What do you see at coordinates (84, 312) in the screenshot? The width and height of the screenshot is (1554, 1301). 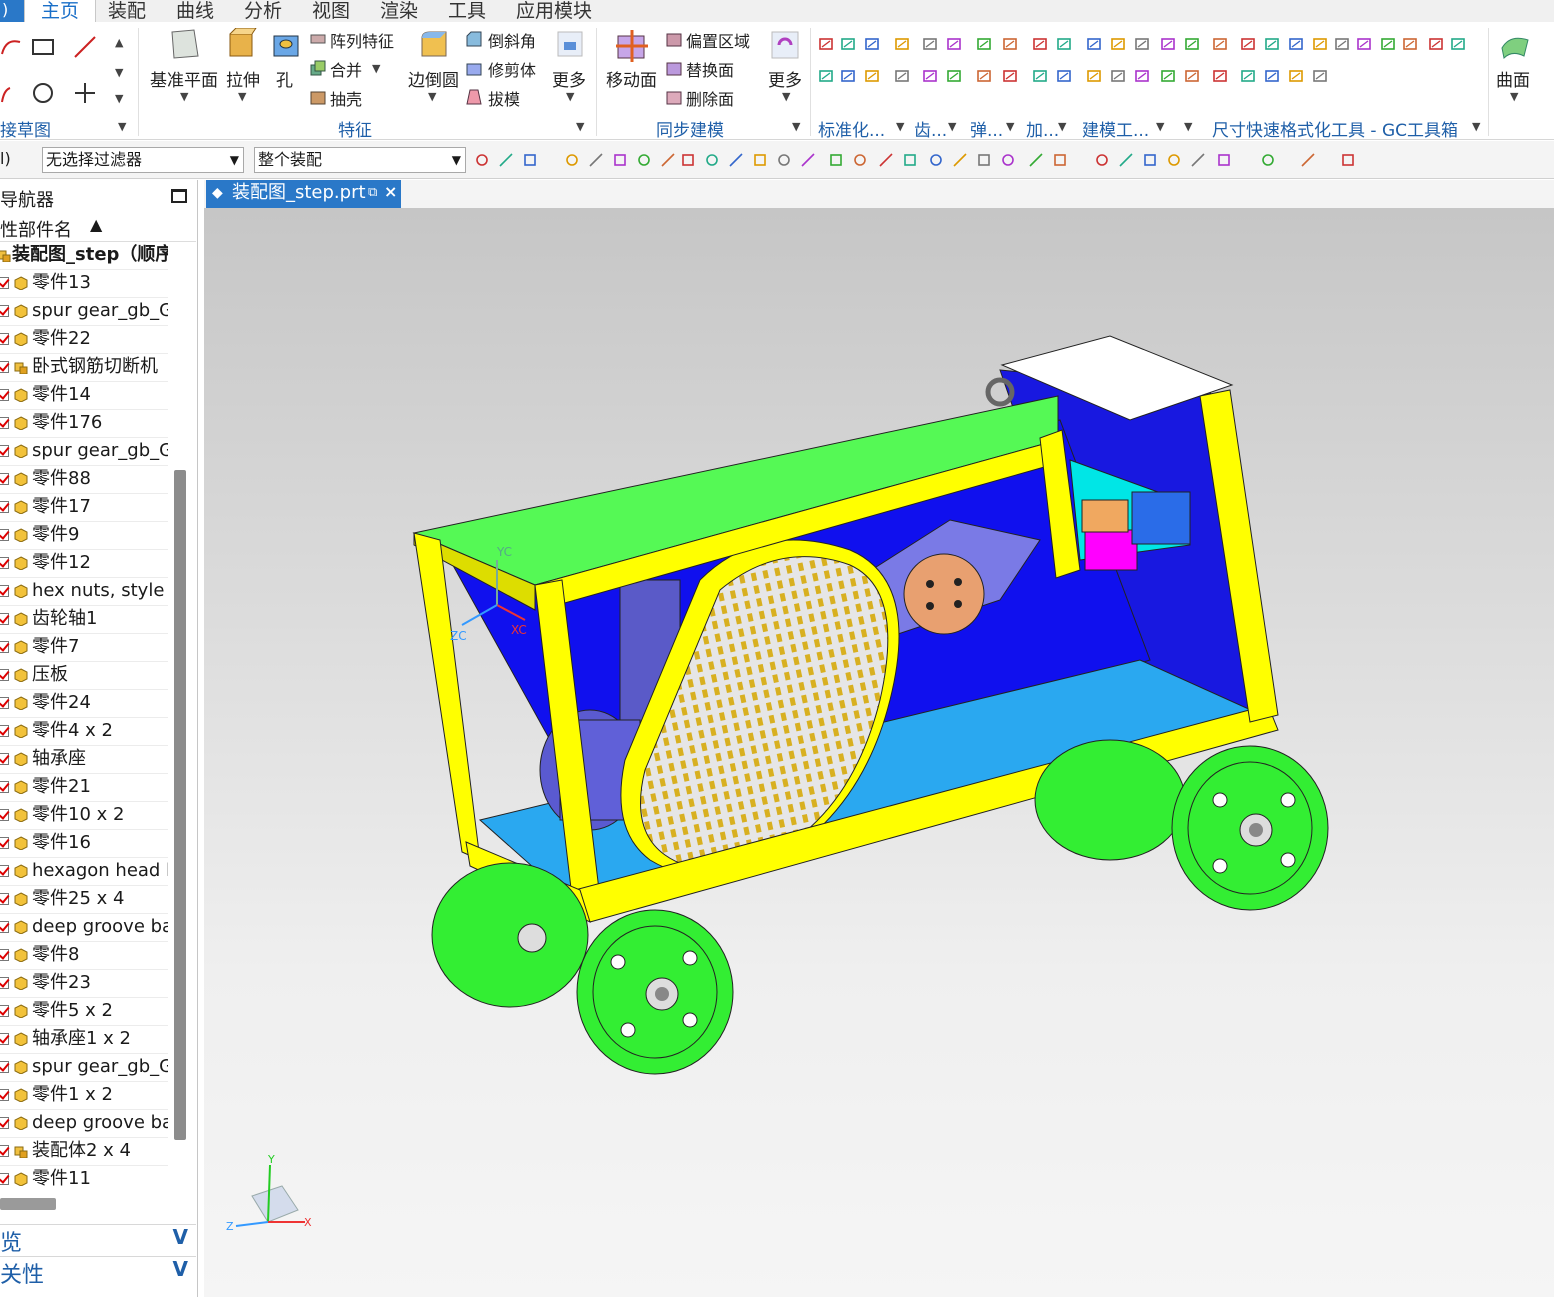 I see `tree-row: spur gear_gb_G` at bounding box center [84, 312].